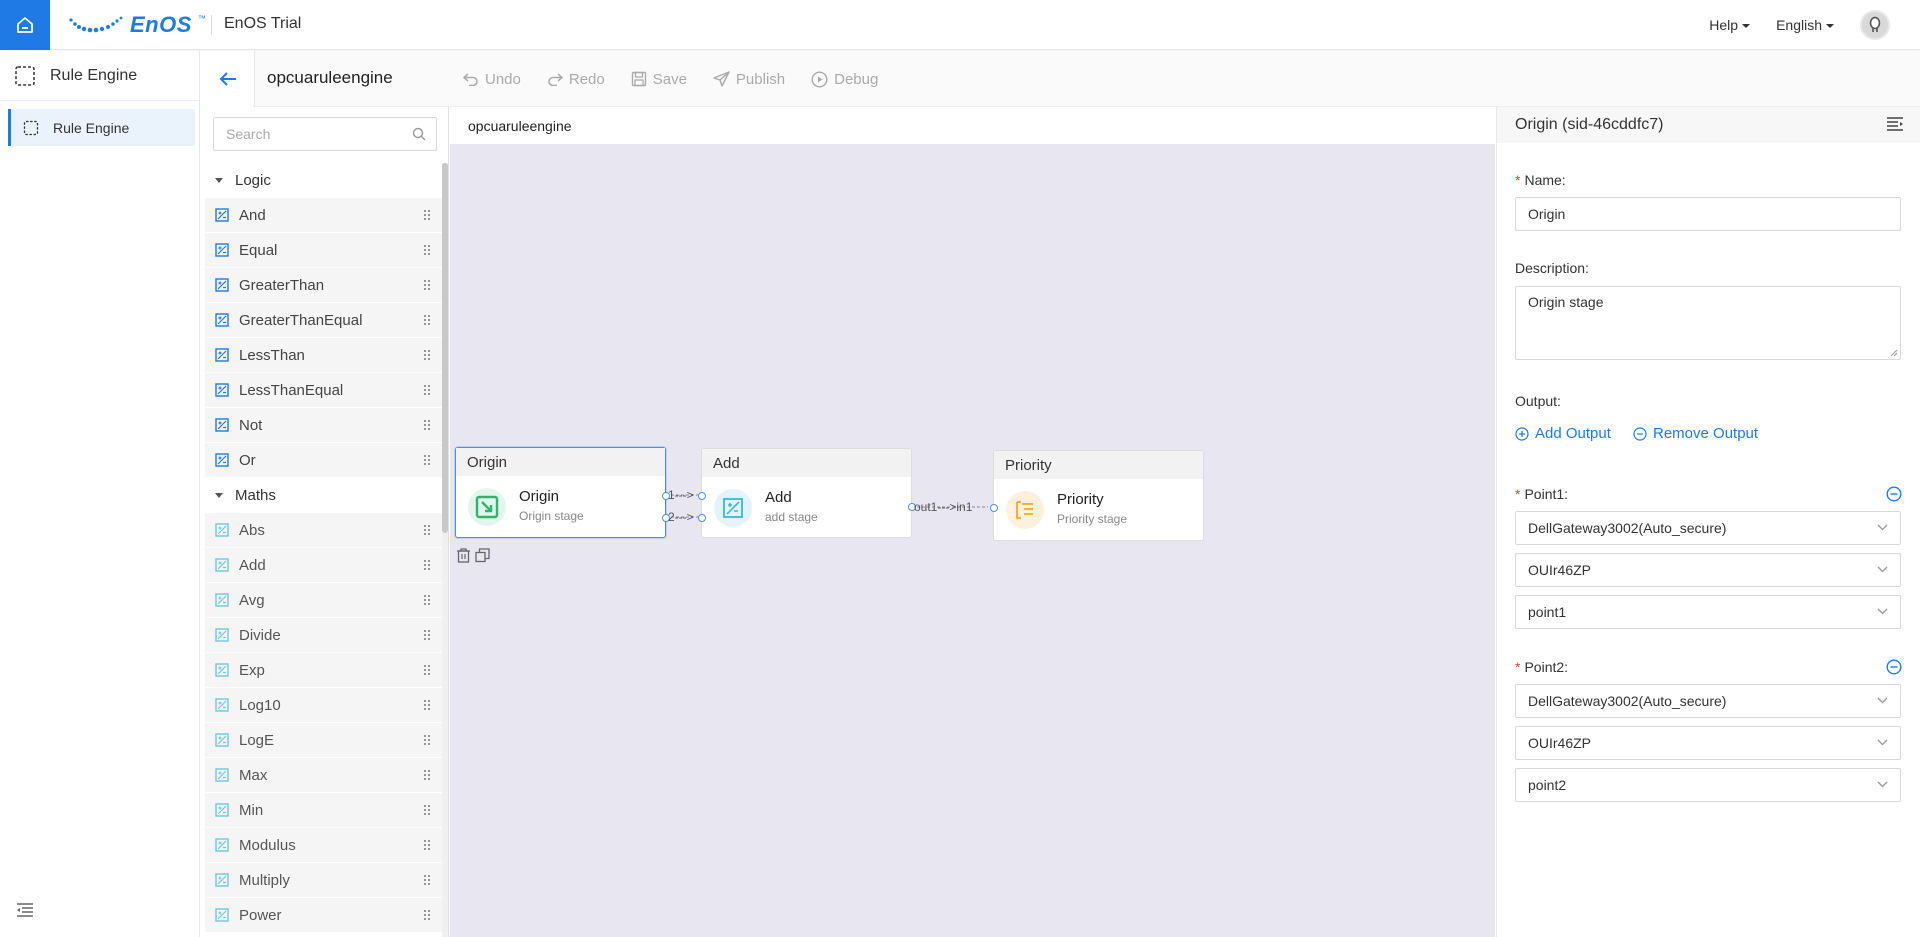 Image resolution: width=1920 pixels, height=937 pixels. I want to click on send-icon, so click(721, 79).